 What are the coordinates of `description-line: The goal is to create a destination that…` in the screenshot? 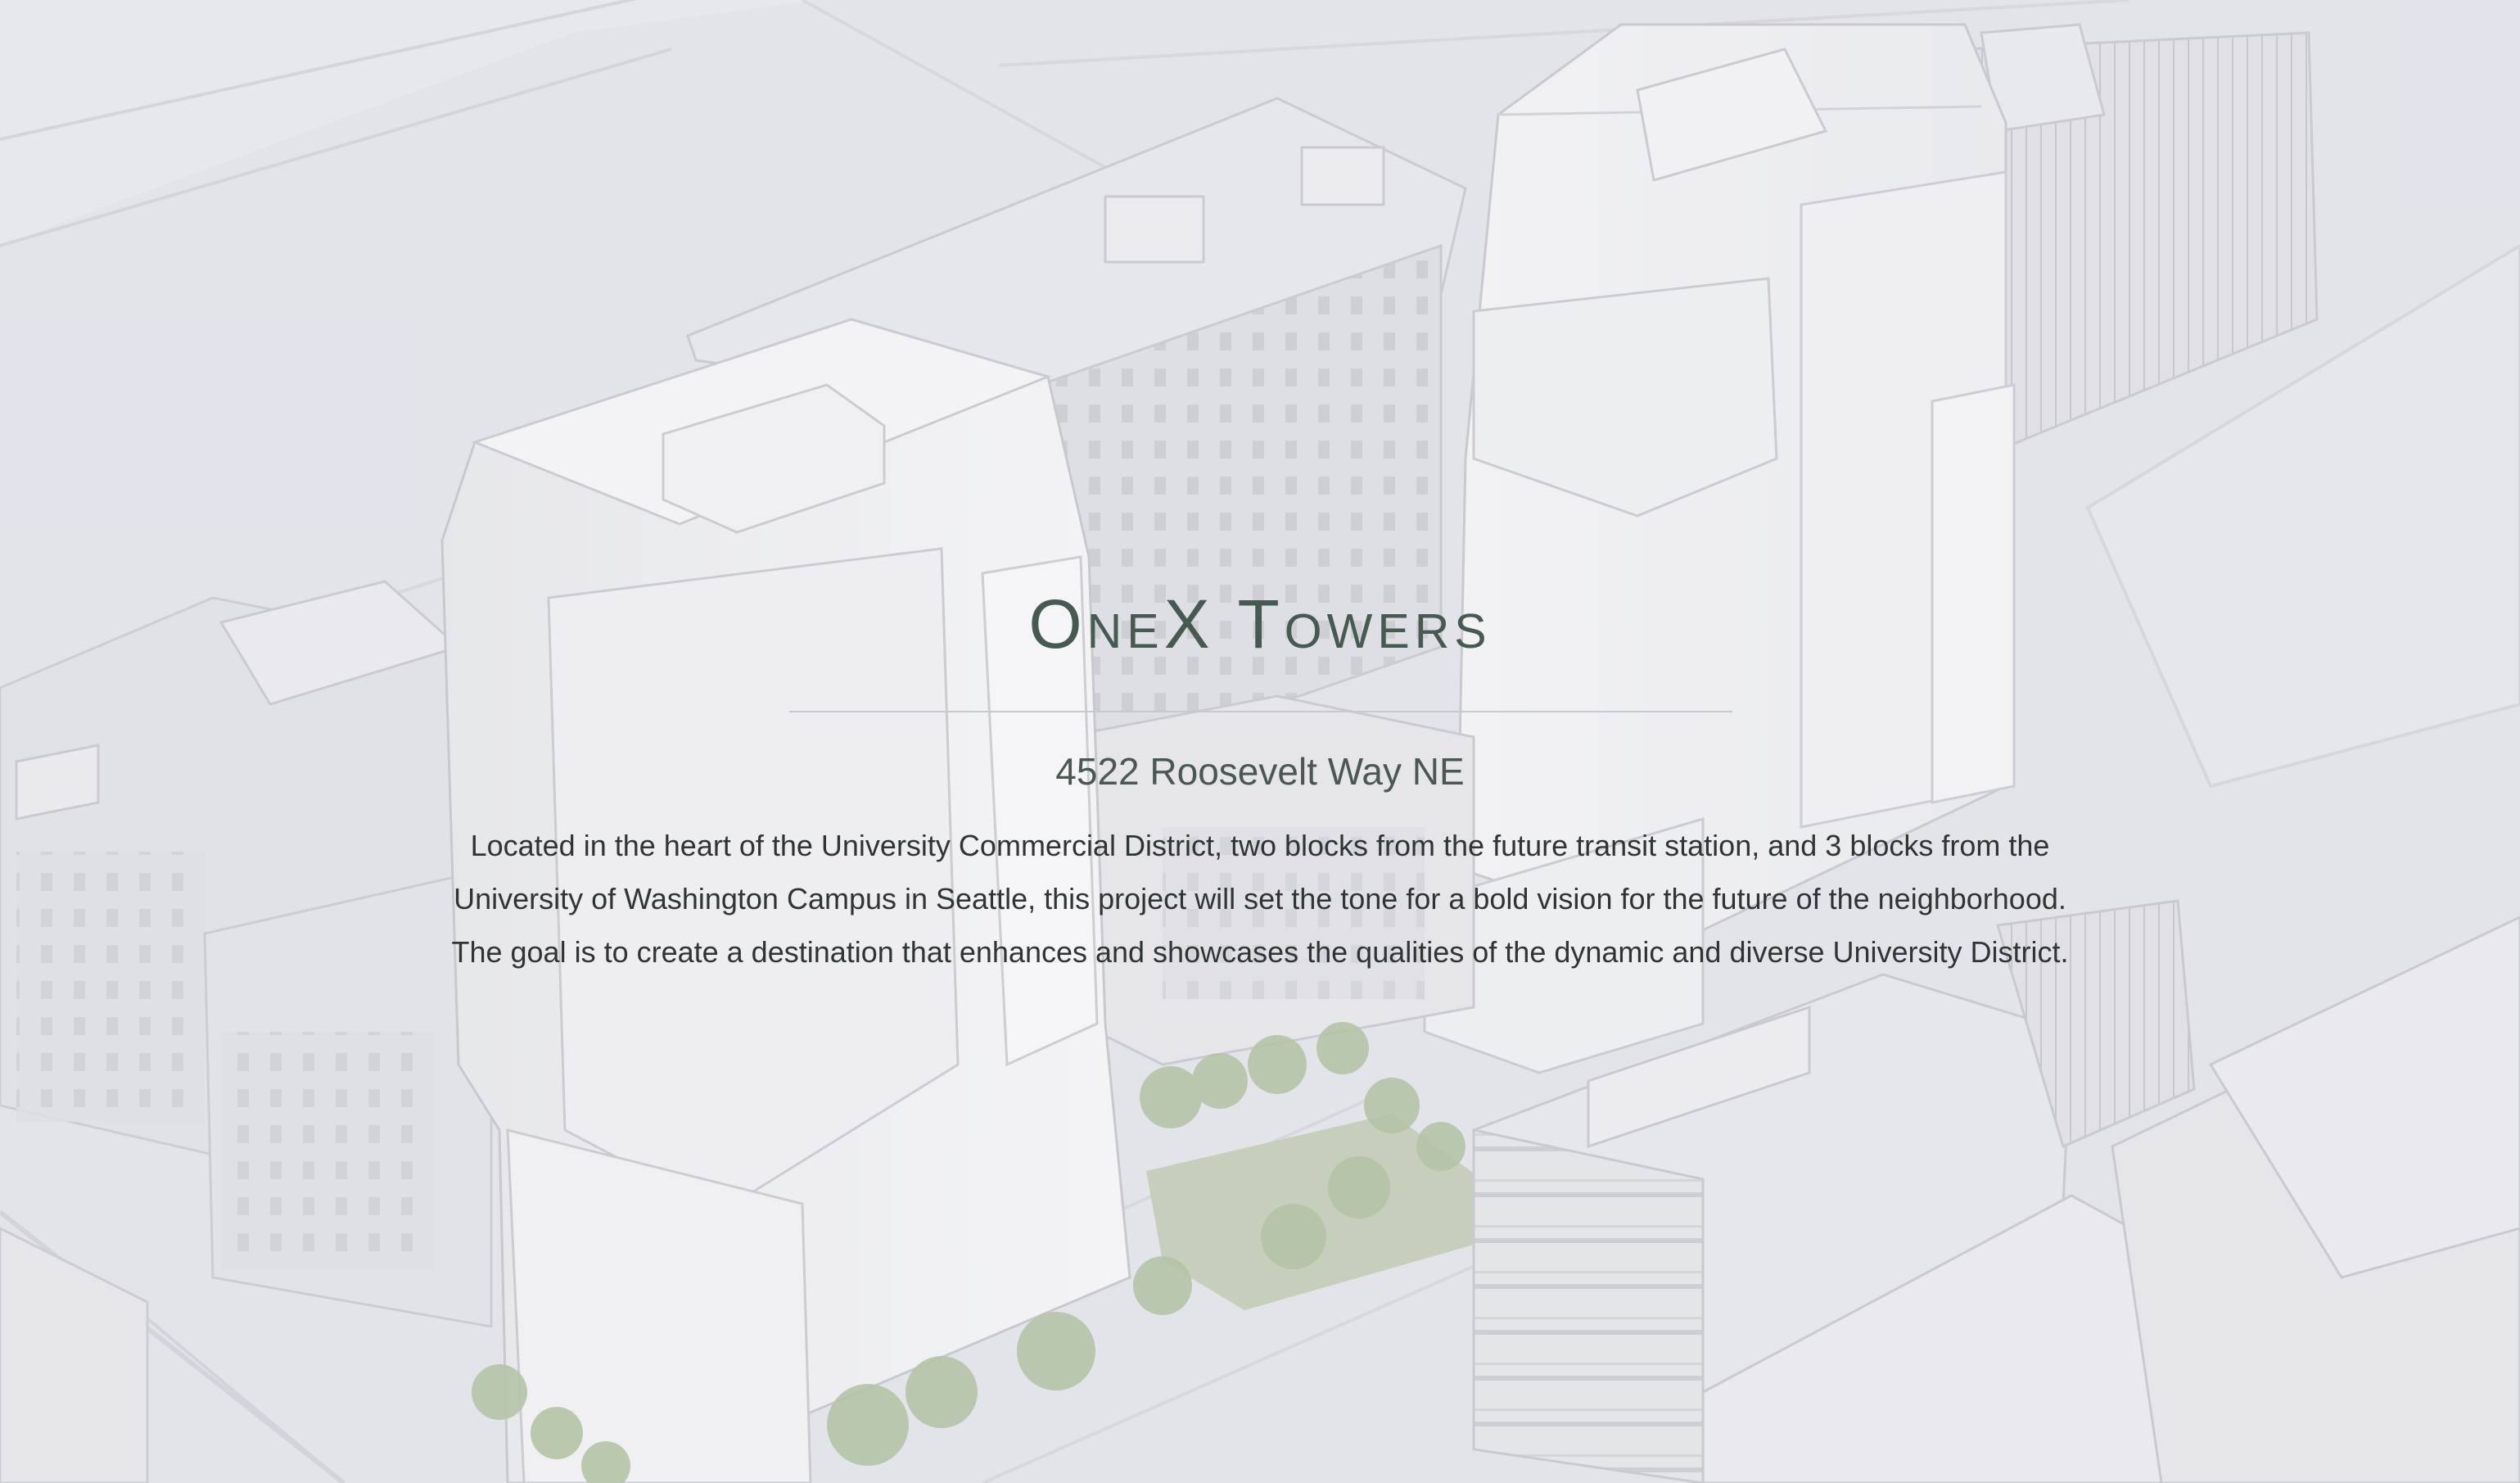 It's located at (1260, 952).